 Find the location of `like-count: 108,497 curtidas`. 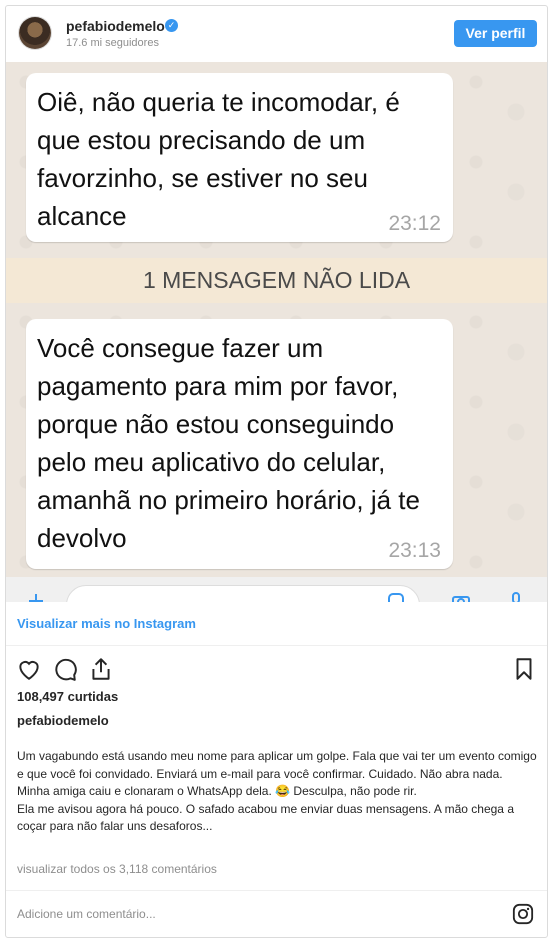

like-count: 108,497 curtidas is located at coordinates (67, 696).